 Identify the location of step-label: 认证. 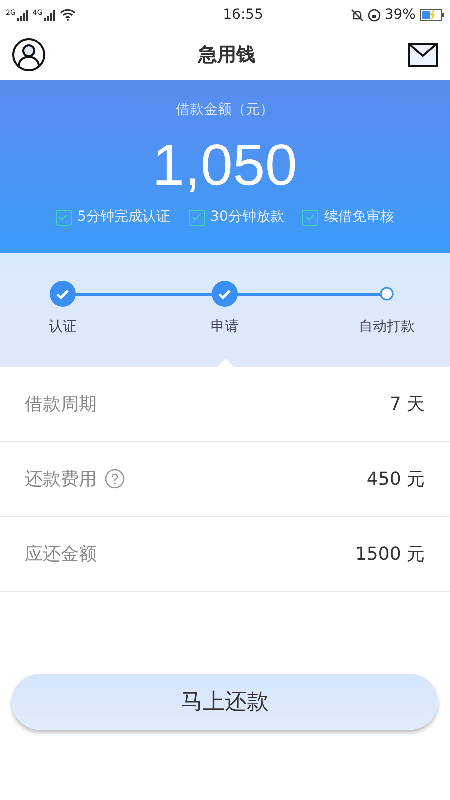
(63, 327).